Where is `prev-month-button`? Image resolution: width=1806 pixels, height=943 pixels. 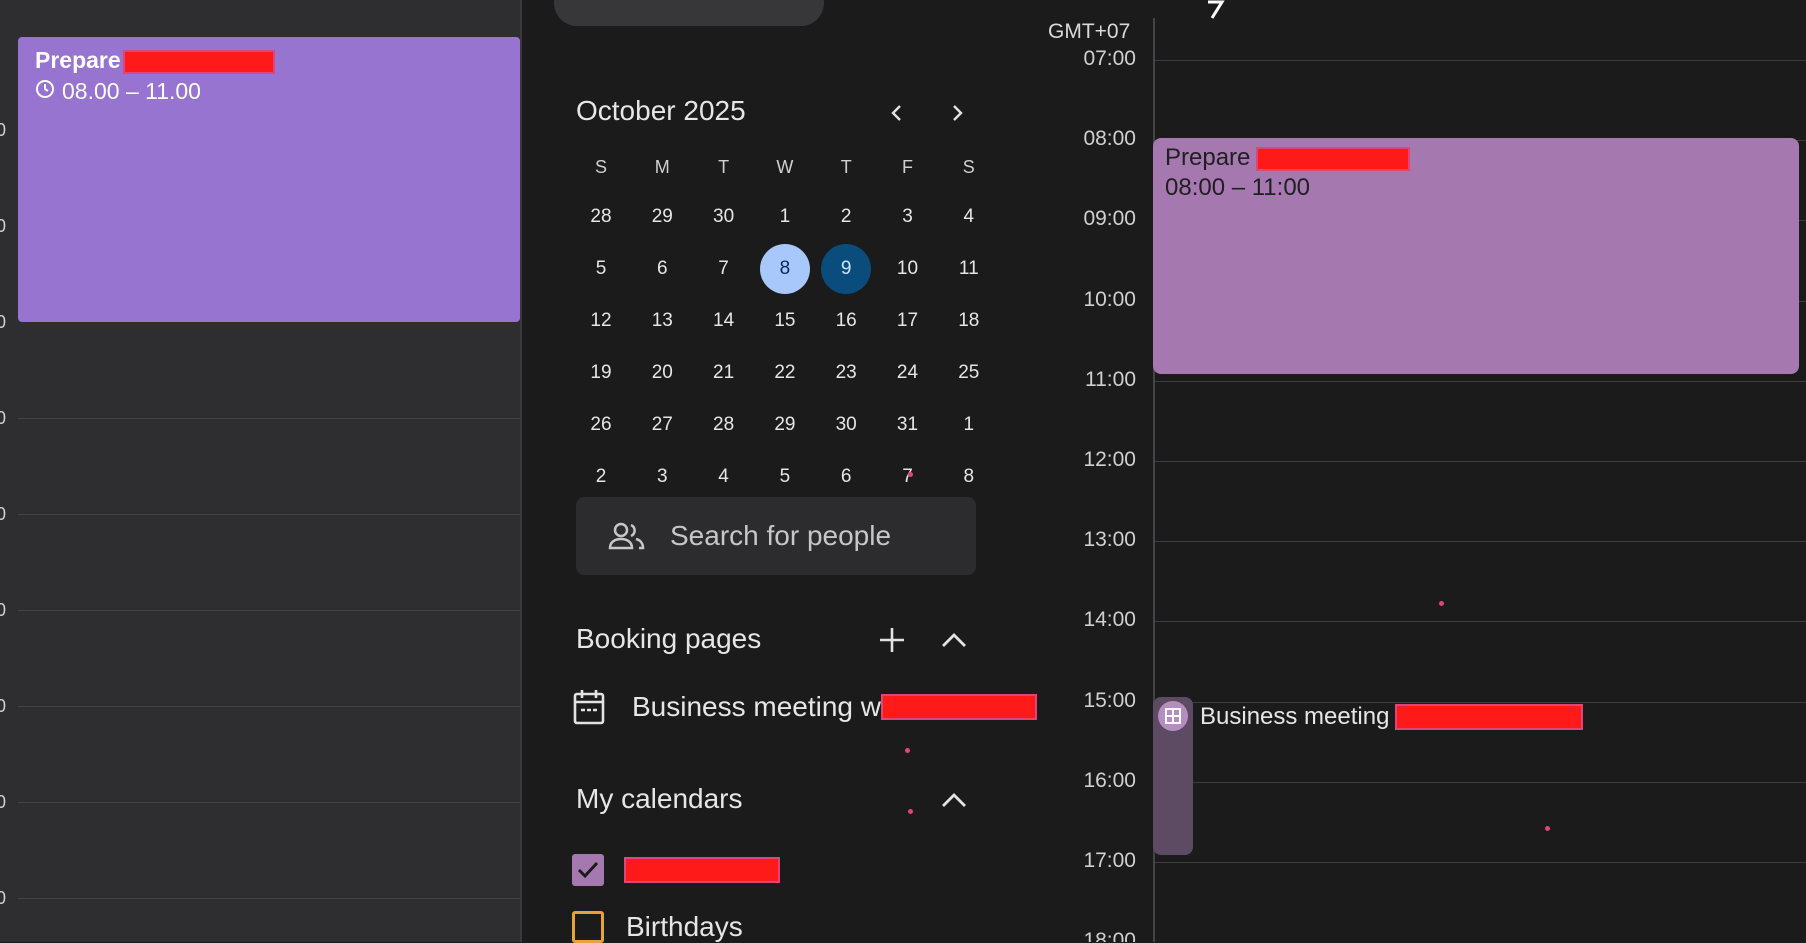 prev-month-button is located at coordinates (897, 113).